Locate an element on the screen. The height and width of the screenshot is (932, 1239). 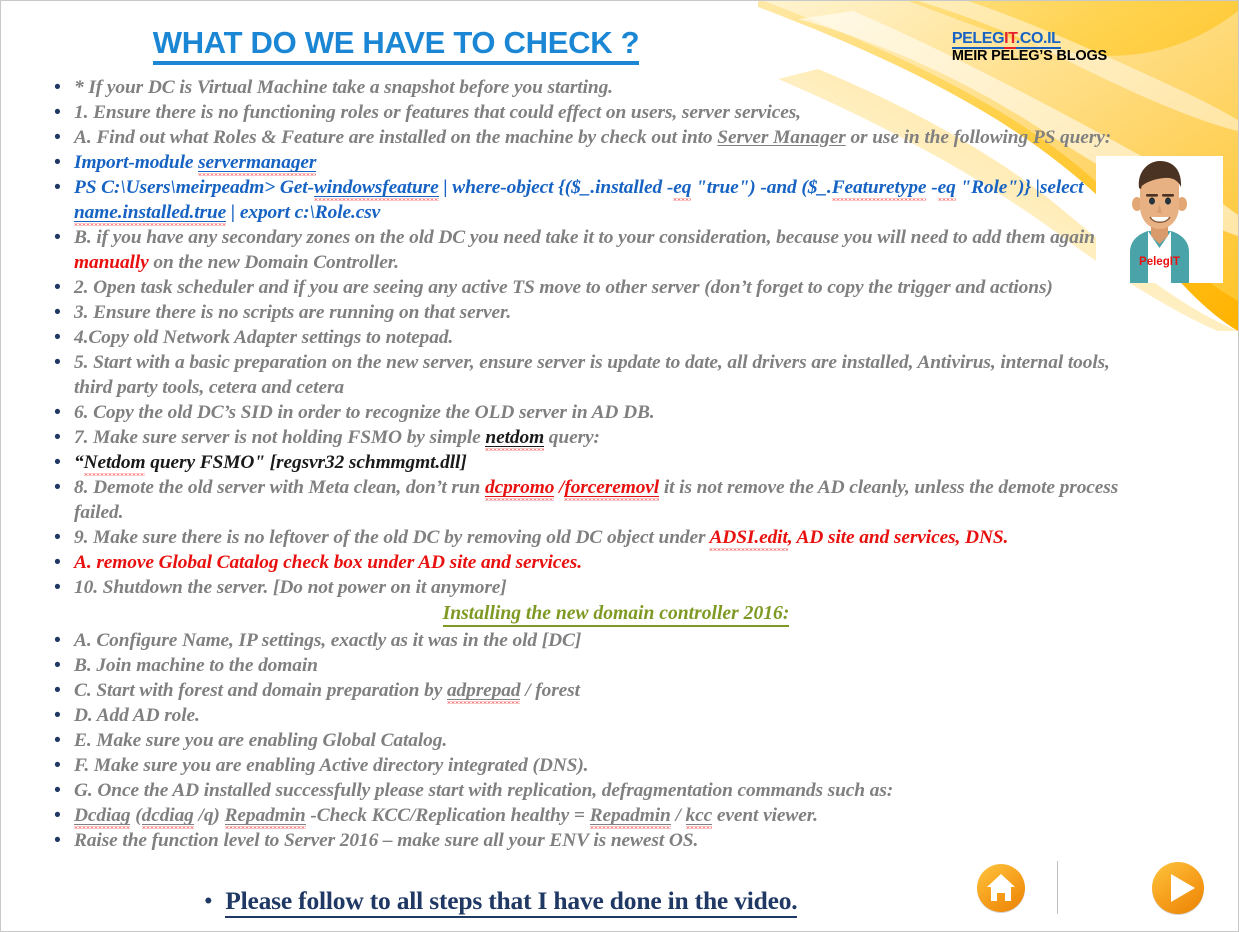
next-slide-button is located at coordinates (1178, 888).